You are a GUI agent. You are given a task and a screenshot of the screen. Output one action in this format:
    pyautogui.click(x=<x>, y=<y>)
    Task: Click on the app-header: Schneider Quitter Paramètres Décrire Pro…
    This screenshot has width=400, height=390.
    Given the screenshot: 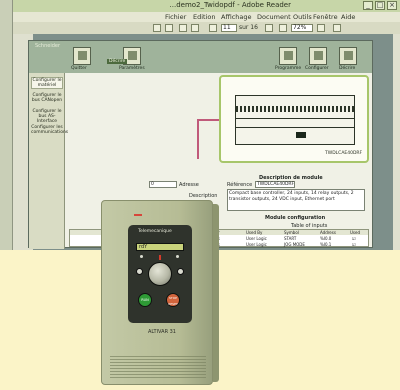 What is the action you would take?
    pyautogui.click(x=200, y=57)
    